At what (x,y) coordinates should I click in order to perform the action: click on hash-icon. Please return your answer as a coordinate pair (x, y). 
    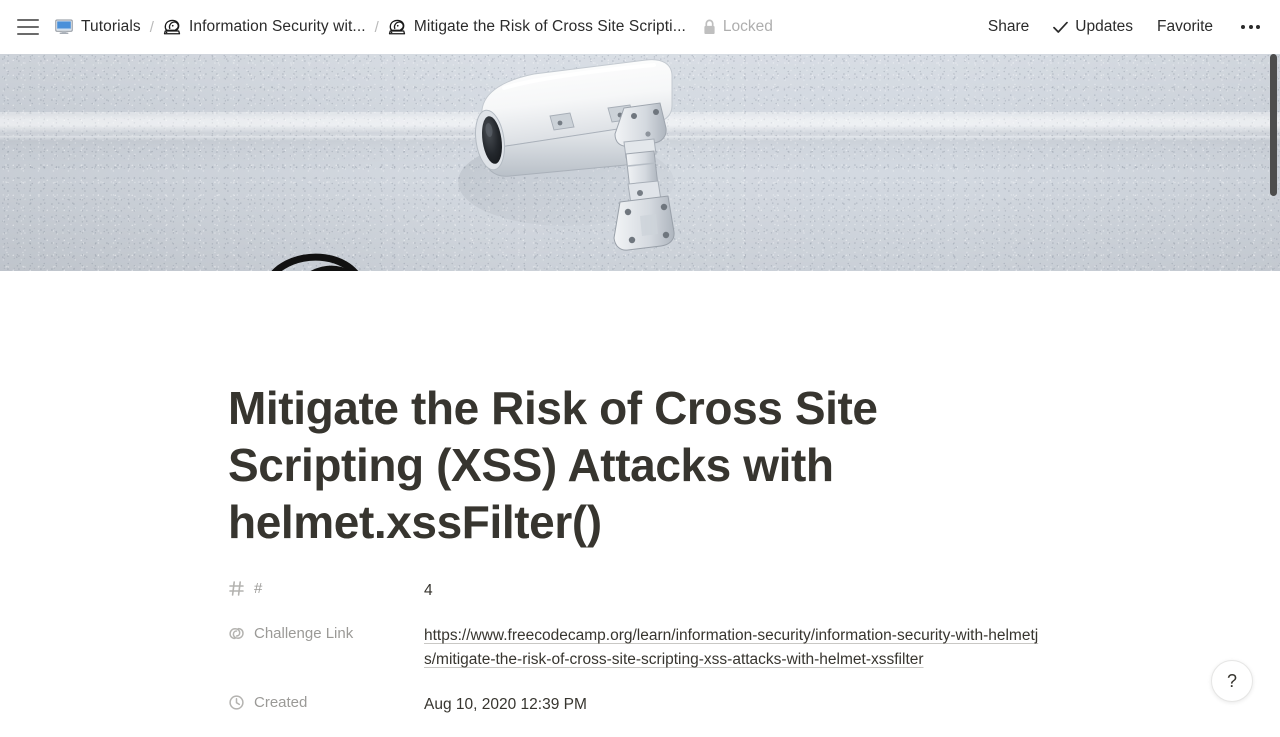
    Looking at the image, I should click on (236, 588).